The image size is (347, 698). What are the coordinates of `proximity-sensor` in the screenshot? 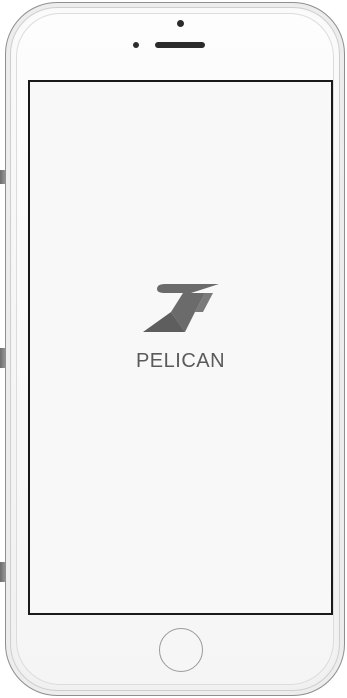 It's located at (136, 45).